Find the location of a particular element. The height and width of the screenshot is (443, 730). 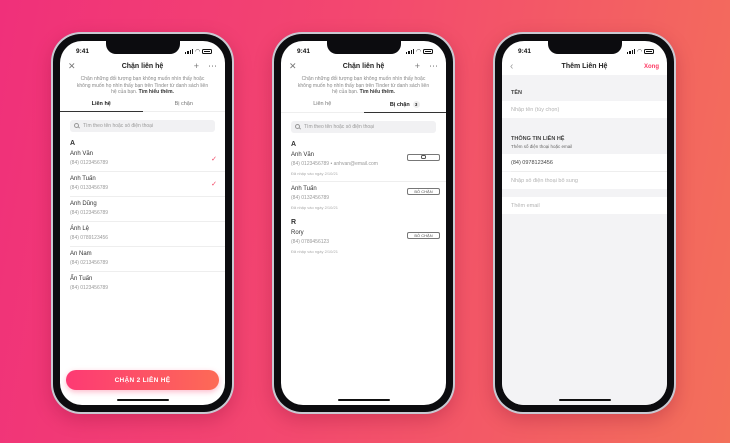

section-letter: A is located at coordinates (73, 143).